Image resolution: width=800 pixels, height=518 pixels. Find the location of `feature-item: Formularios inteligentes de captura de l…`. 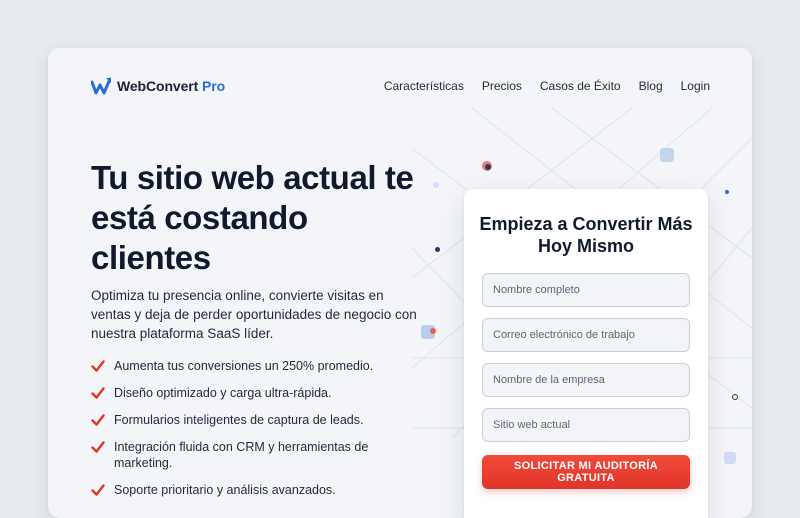

feature-item: Formularios inteligentes de captura de l… is located at coordinates (251, 420).